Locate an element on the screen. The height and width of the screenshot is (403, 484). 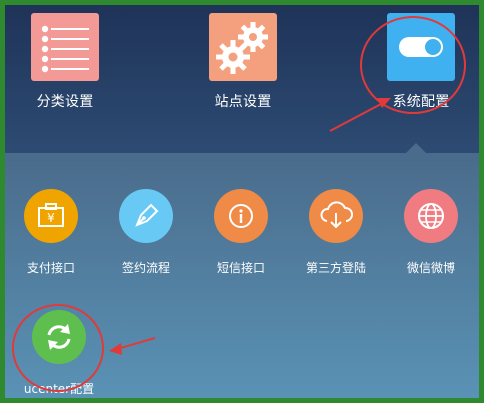
tile-system-config: 系统配置 is located at coordinates (421, 68).